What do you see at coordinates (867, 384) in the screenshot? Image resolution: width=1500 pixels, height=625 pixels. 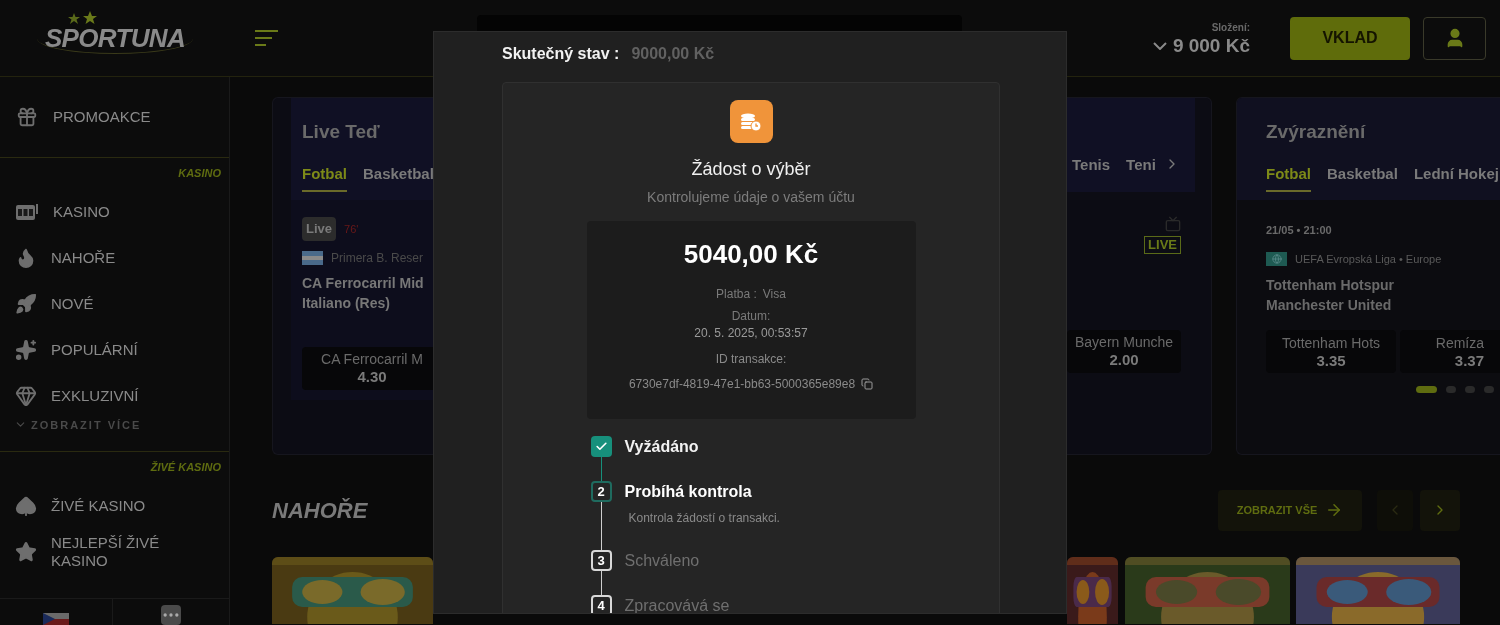 I see `copy-icon` at bounding box center [867, 384].